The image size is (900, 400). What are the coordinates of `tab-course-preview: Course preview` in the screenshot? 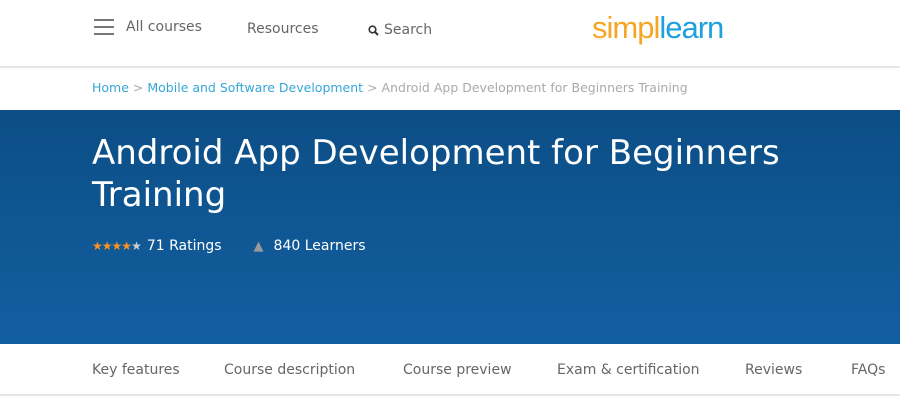 It's located at (457, 370).